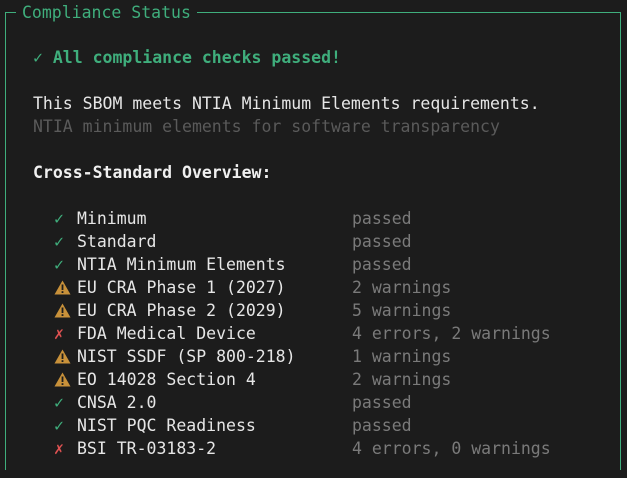 This screenshot has height=478, width=627. Describe the element at coordinates (334, 264) in the screenshot. I see `standard-row: ✓ NTIA Minimum Elements passed` at that location.